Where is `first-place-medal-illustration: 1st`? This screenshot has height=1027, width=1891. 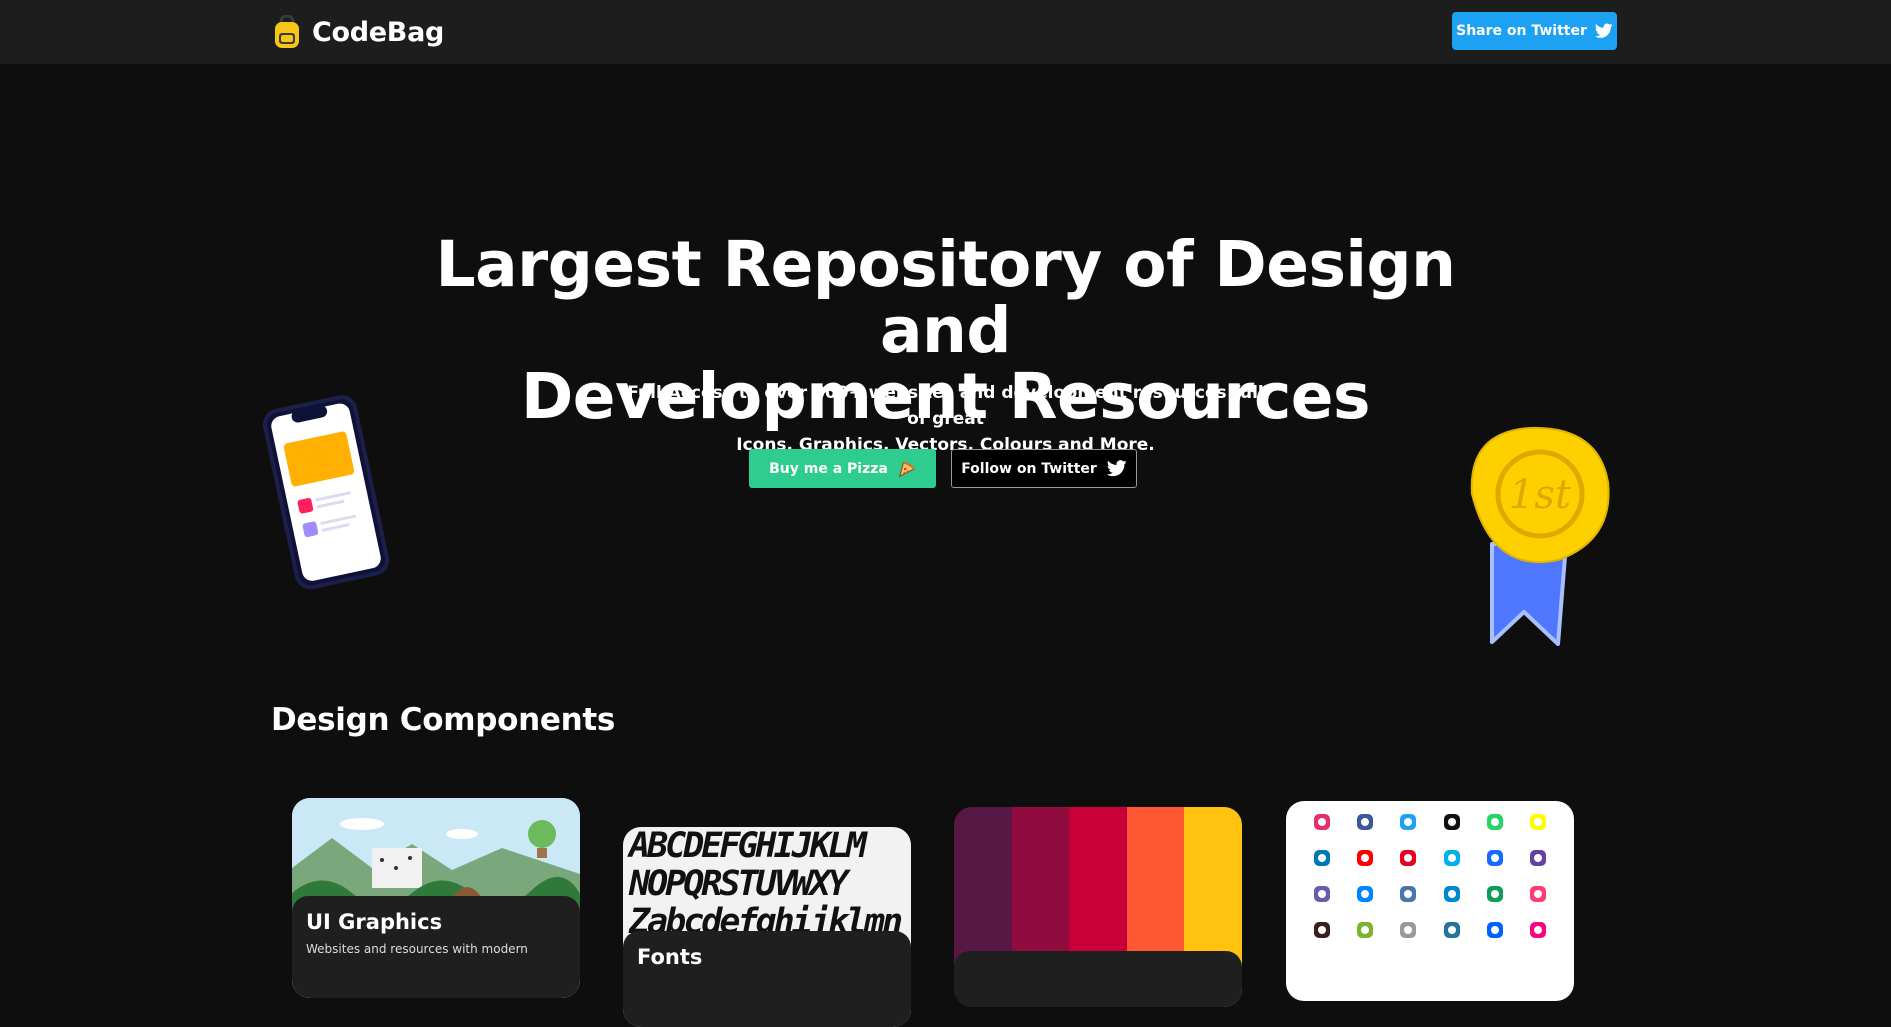 first-place-medal-illustration: 1st is located at coordinates (1540, 536).